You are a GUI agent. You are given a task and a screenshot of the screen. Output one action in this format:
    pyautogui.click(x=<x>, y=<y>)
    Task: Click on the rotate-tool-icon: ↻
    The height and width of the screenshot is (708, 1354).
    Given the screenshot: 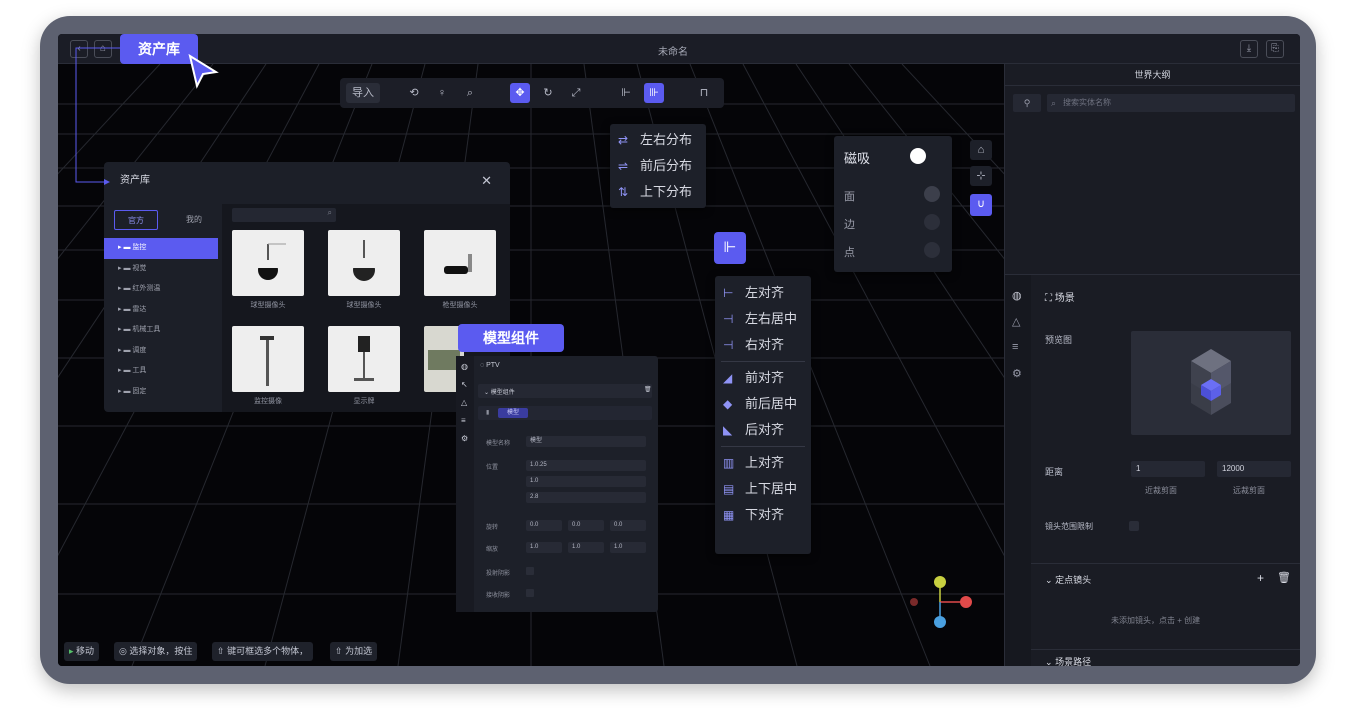 What is the action you would take?
    pyautogui.click(x=548, y=93)
    